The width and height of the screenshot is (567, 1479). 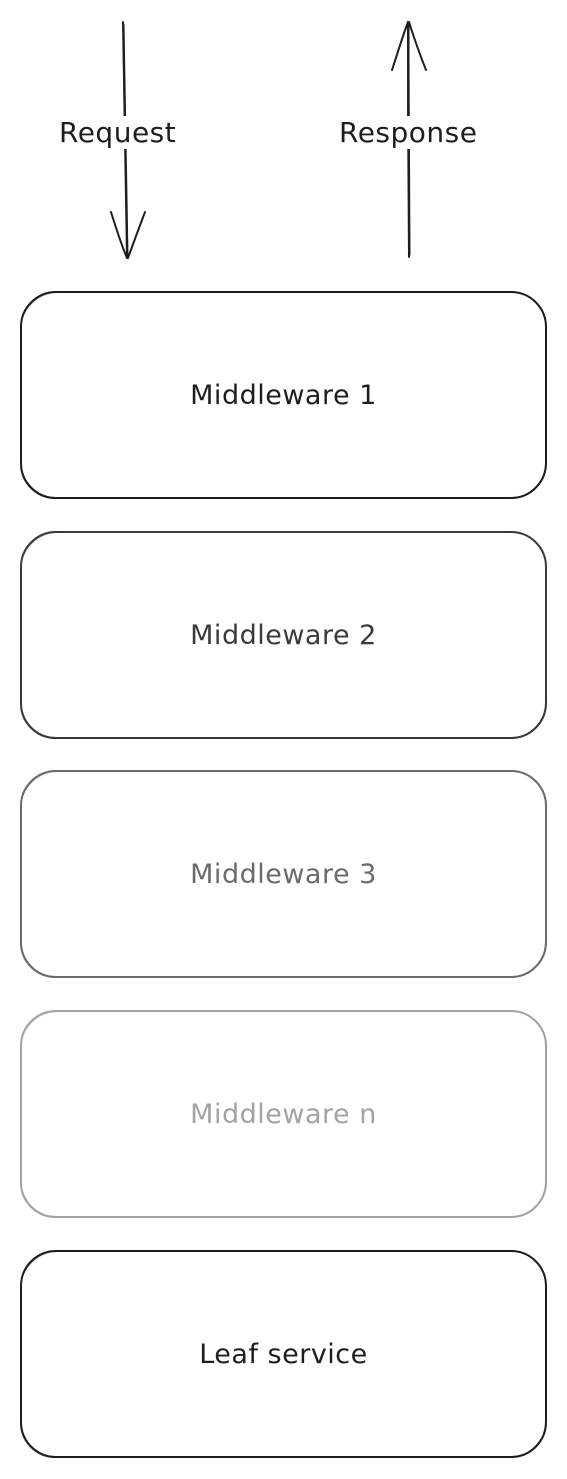 I want to click on middleware-2-label: Middleware 2, so click(x=283, y=635).